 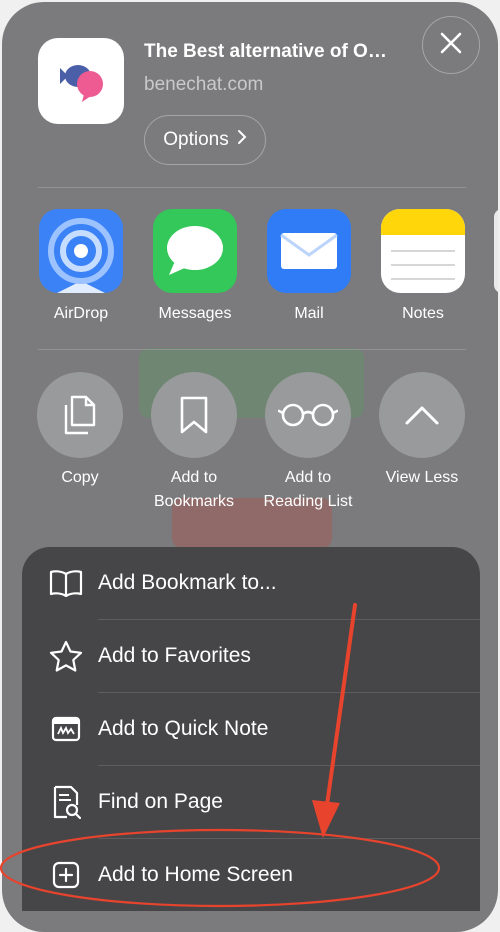 What do you see at coordinates (242, 140) in the screenshot?
I see `chevron-right-icon` at bounding box center [242, 140].